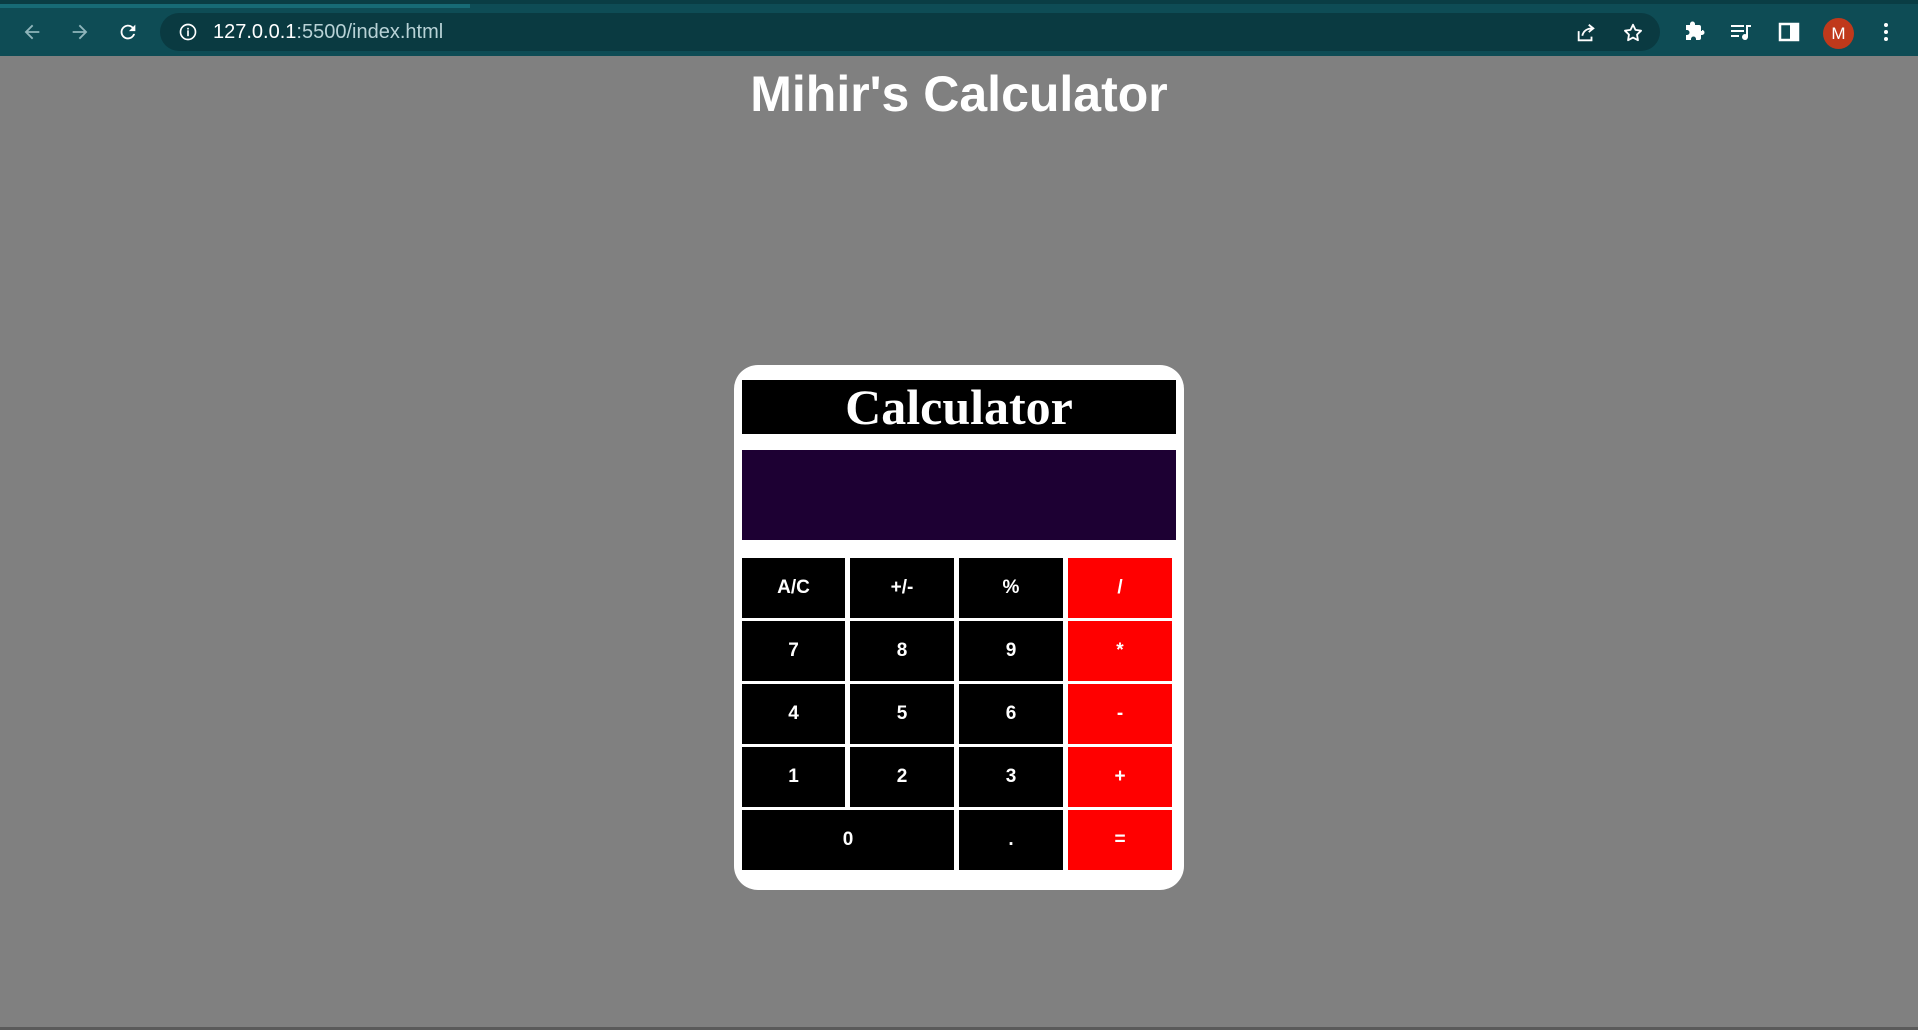  I want to click on forward-button, so click(80, 32).